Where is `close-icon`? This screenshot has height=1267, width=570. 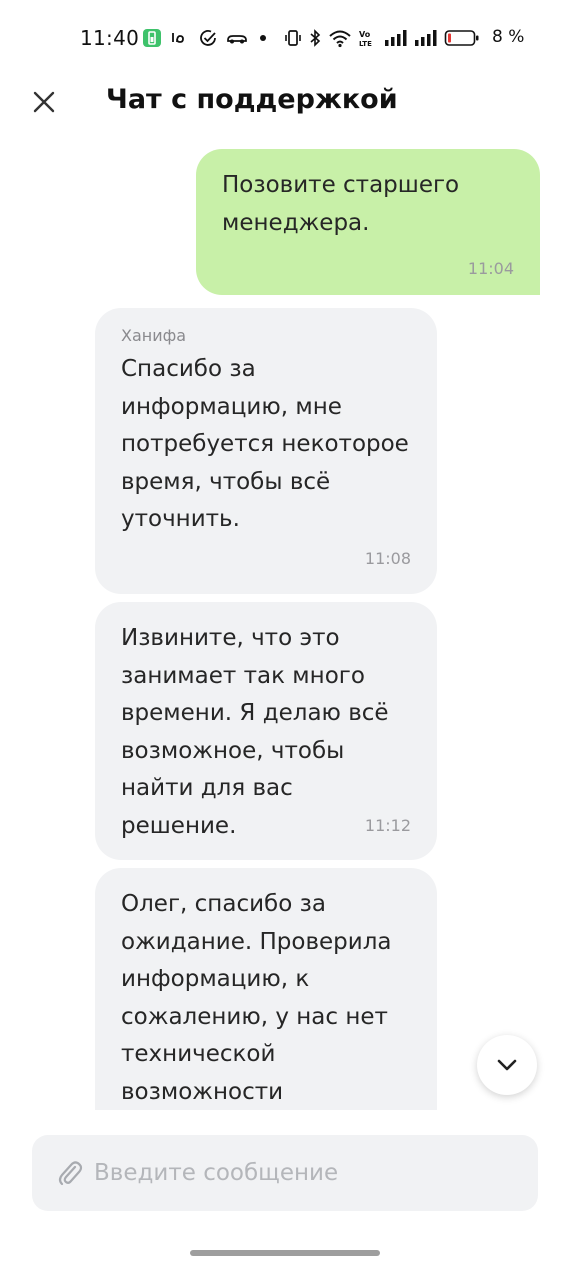
close-icon is located at coordinates (44, 102).